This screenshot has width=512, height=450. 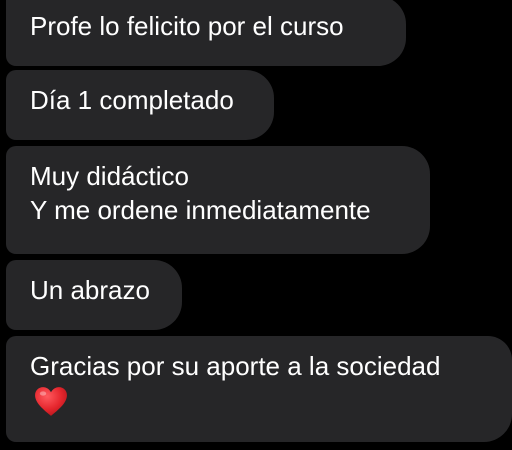 What do you see at coordinates (187, 26) in the screenshot?
I see `message-text: Profe lo felicito por el curso` at bounding box center [187, 26].